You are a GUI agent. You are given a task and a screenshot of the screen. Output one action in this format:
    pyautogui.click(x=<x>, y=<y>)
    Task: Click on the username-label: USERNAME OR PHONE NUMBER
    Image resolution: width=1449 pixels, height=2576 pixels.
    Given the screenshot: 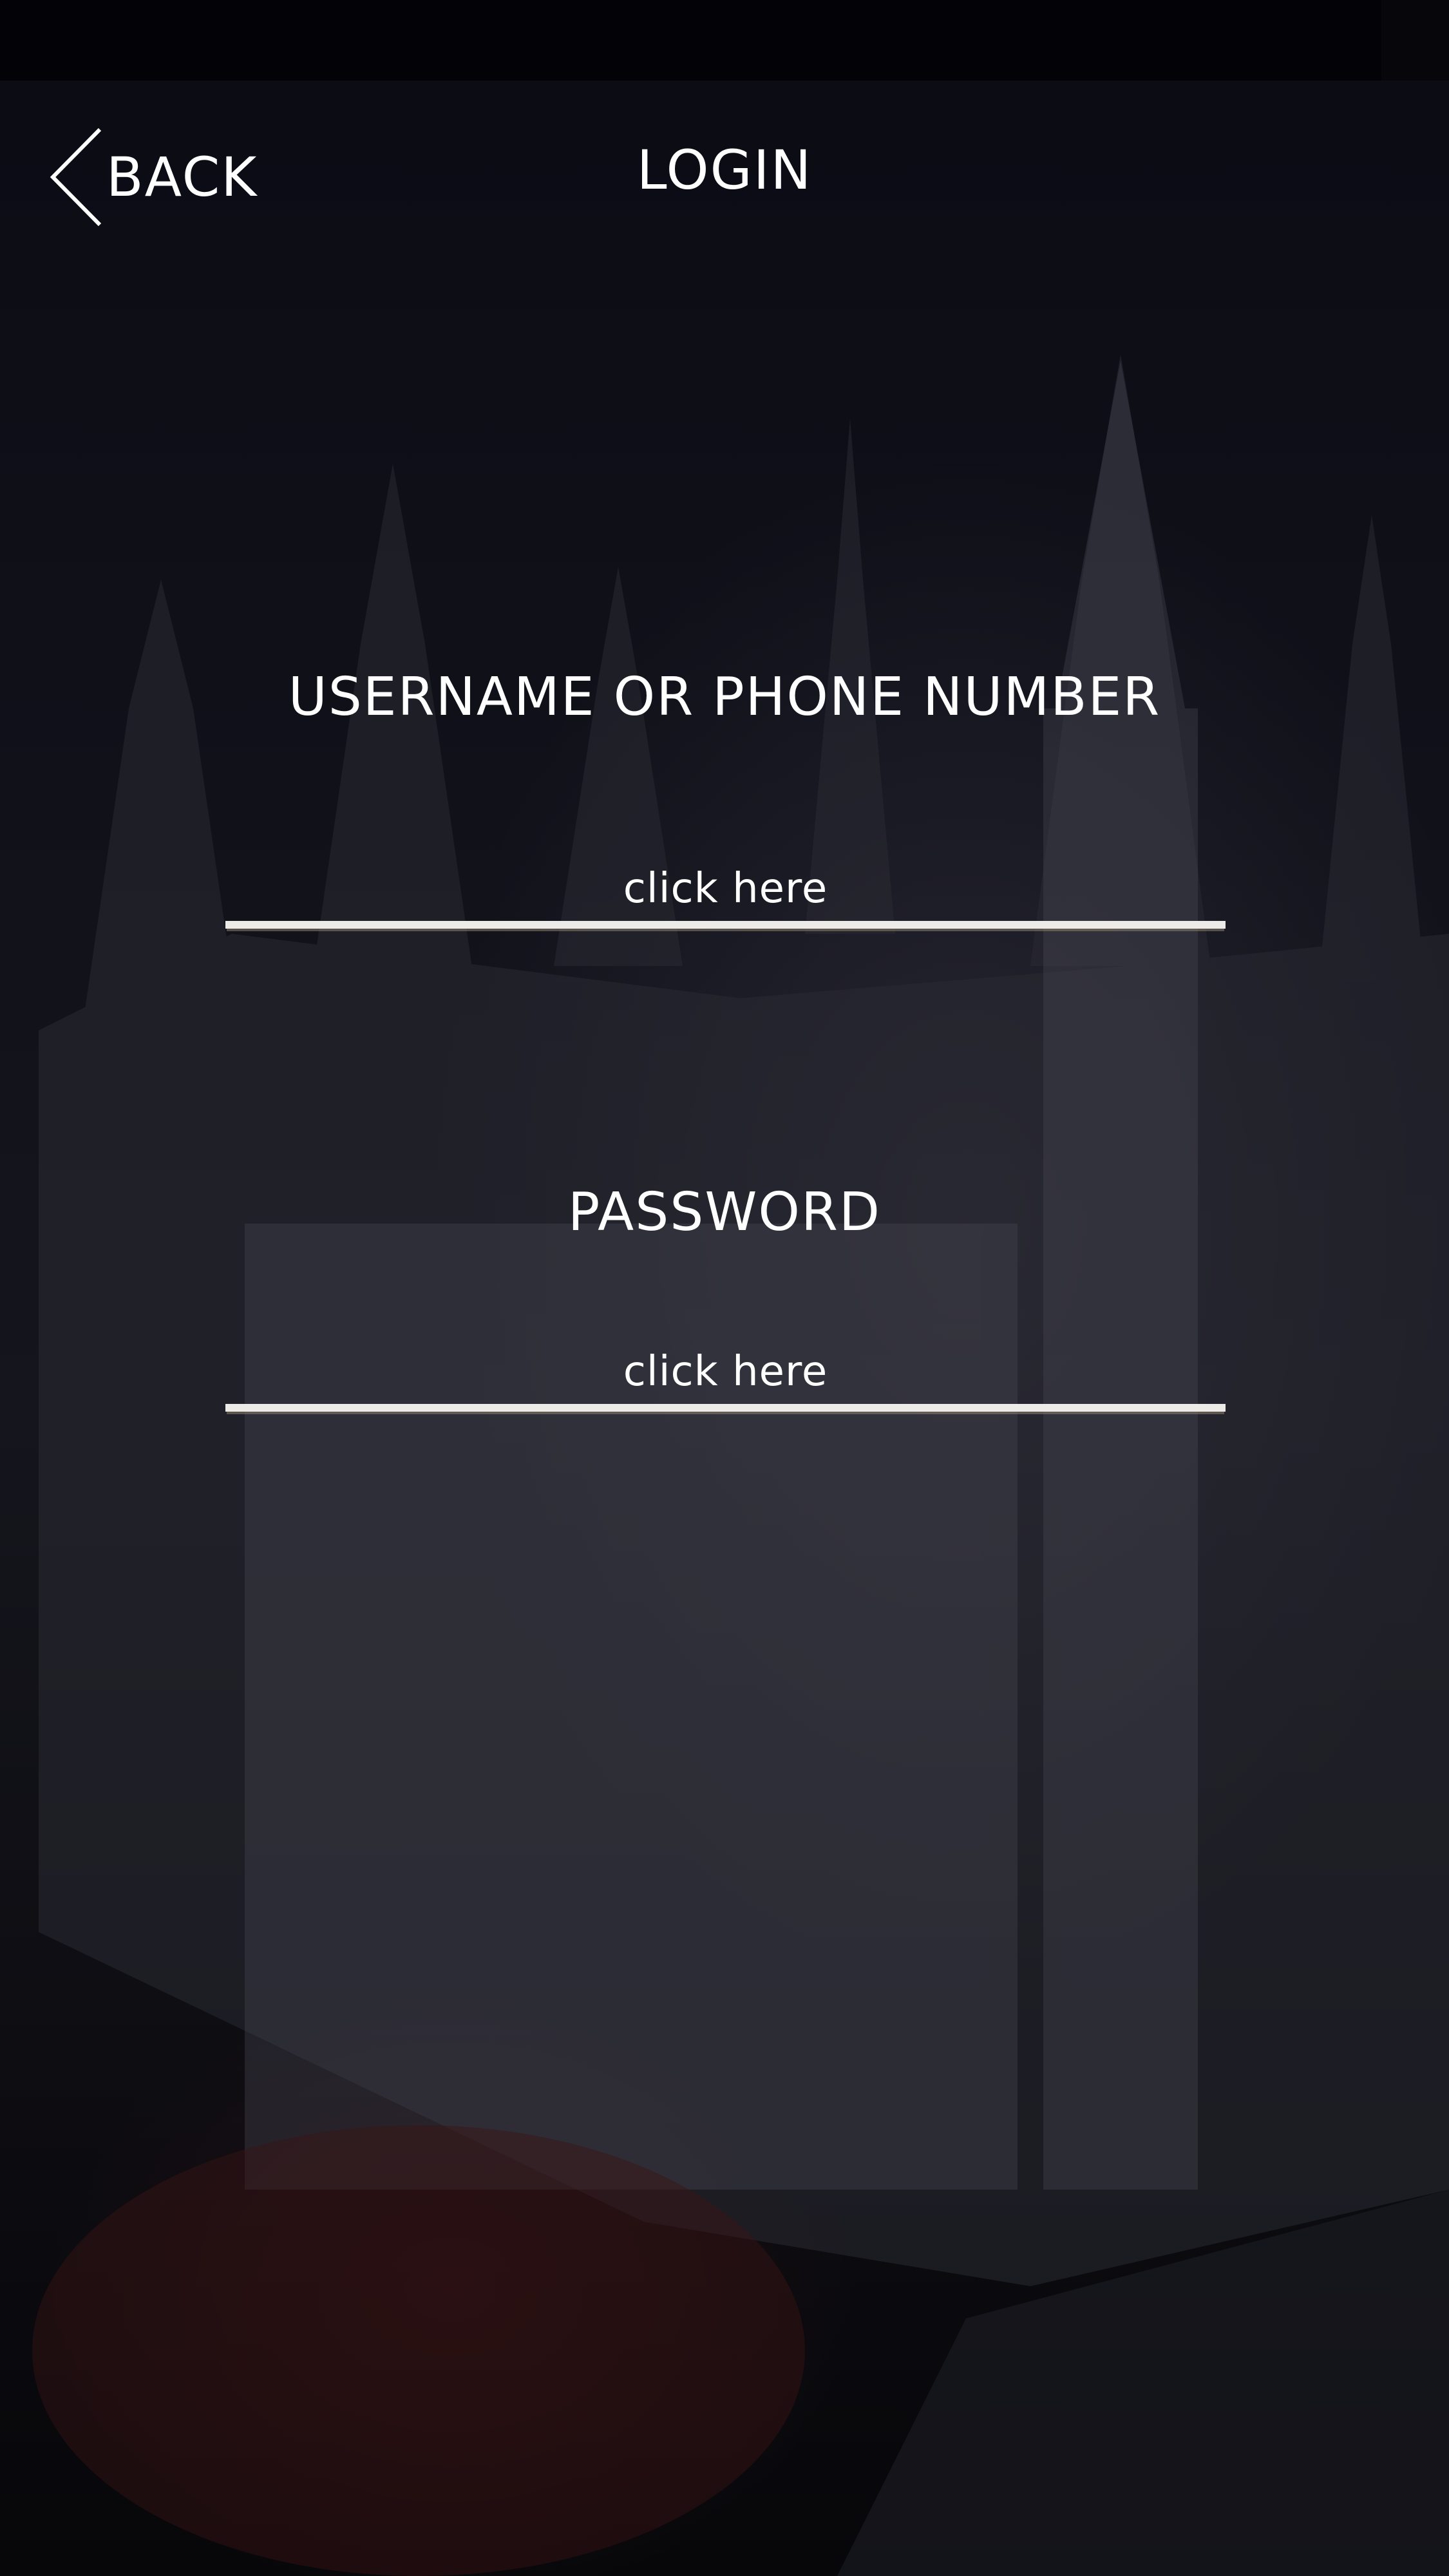 What is the action you would take?
    pyautogui.click(x=724, y=697)
    